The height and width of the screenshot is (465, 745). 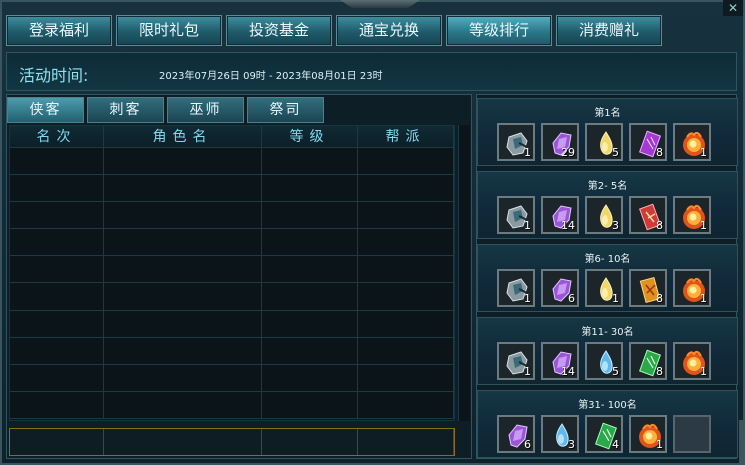 I want to click on empty-reward-slot, so click(x=692, y=434).